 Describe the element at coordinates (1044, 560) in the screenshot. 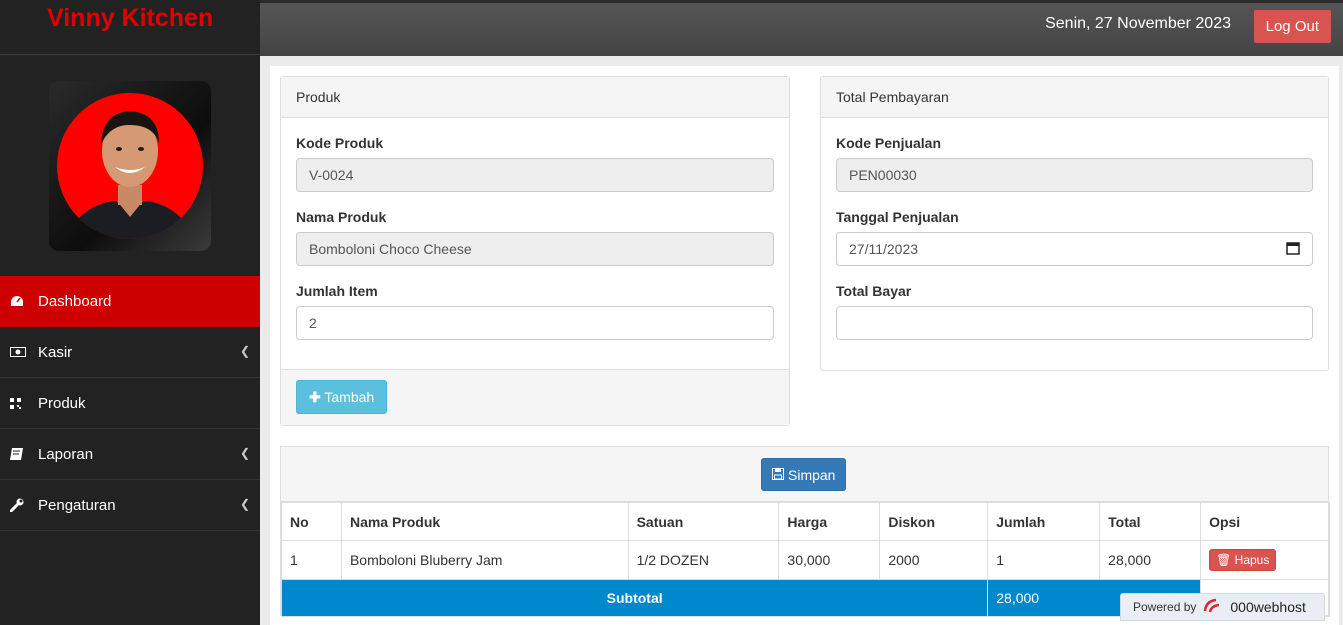

I see `cell-jumlah: 1` at that location.